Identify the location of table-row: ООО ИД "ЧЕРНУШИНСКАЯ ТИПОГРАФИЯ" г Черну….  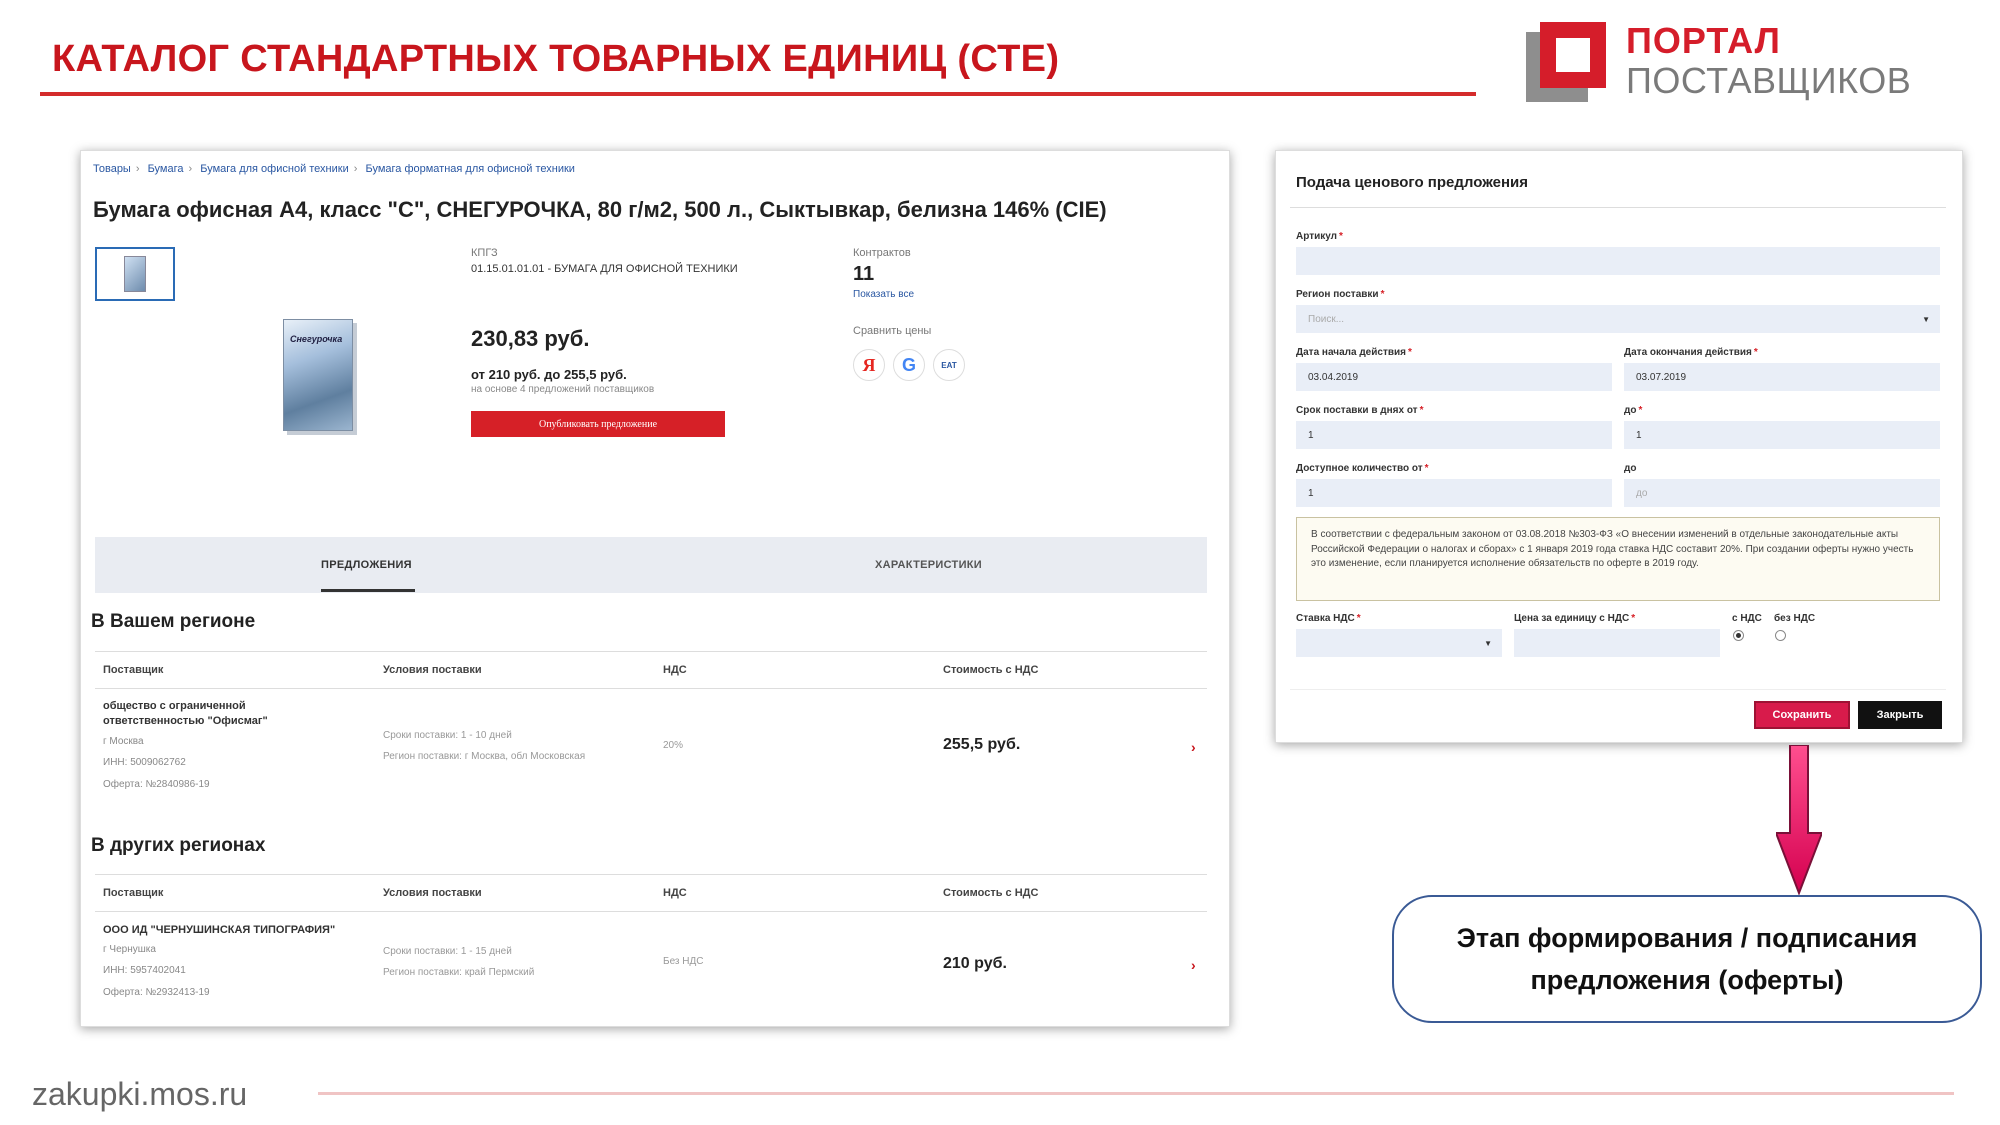
(651, 973).